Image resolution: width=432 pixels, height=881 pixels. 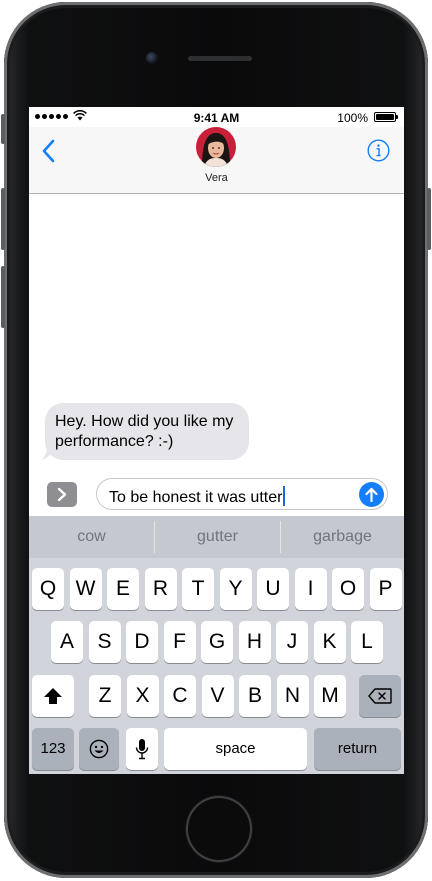 I want to click on space-key: space, so click(x=235, y=749).